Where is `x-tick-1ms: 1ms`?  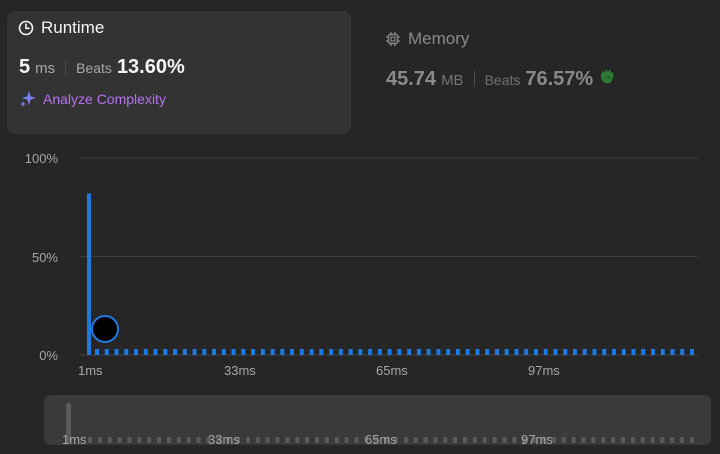 x-tick-1ms: 1ms is located at coordinates (90, 370).